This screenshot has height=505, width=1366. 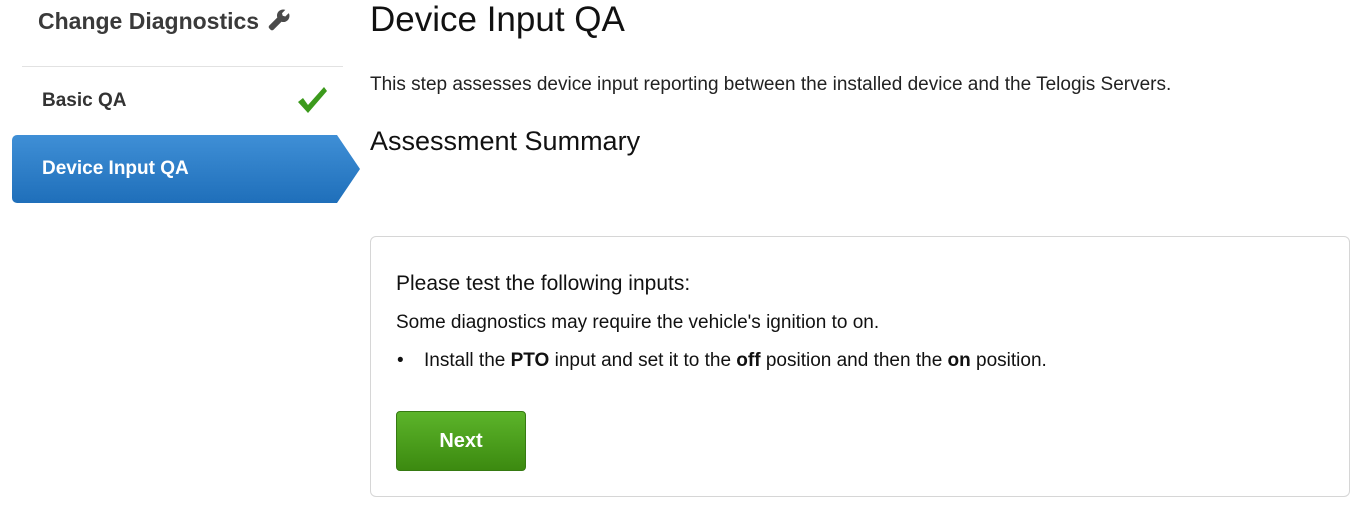 I want to click on first-position: off, so click(x=748, y=360).